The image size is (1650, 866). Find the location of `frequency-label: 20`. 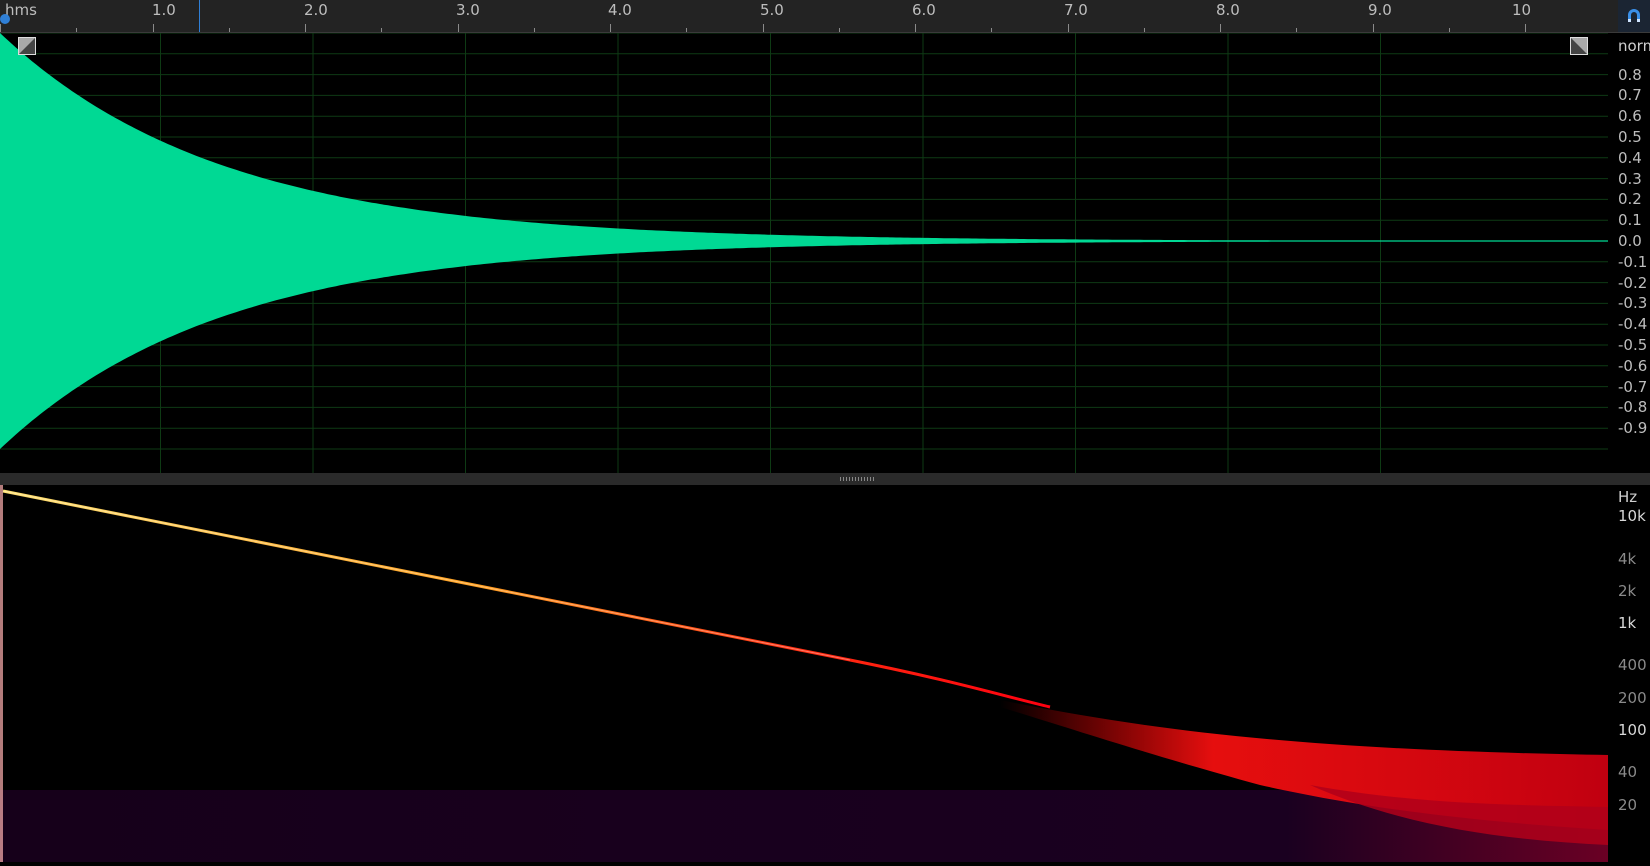

frequency-label: 20 is located at coordinates (1628, 805).